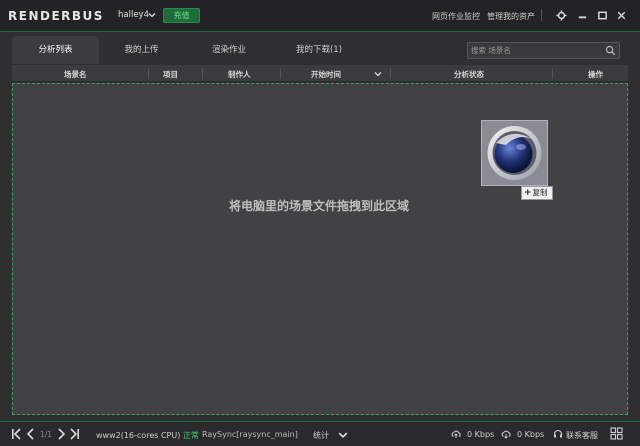 This screenshot has height=446, width=640. What do you see at coordinates (595, 74) in the screenshot?
I see `column-actions: 操作` at bounding box center [595, 74].